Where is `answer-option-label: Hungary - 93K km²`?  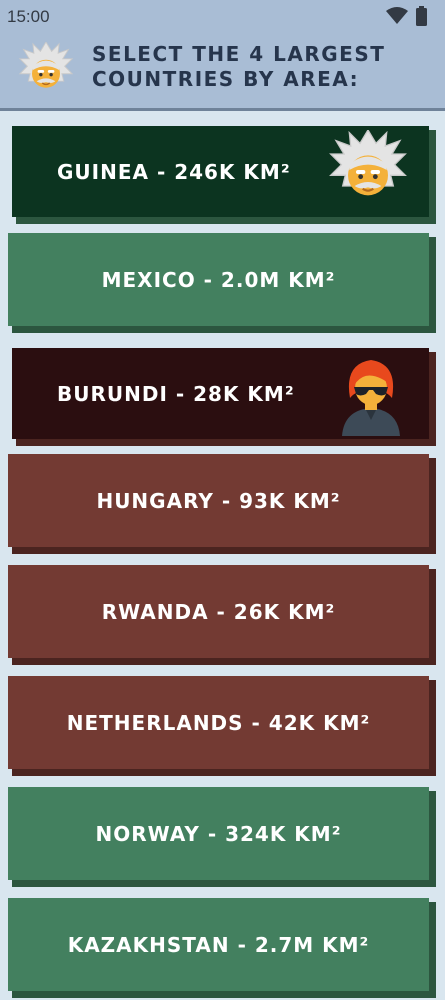 answer-option-label: Hungary - 93K km² is located at coordinates (218, 500).